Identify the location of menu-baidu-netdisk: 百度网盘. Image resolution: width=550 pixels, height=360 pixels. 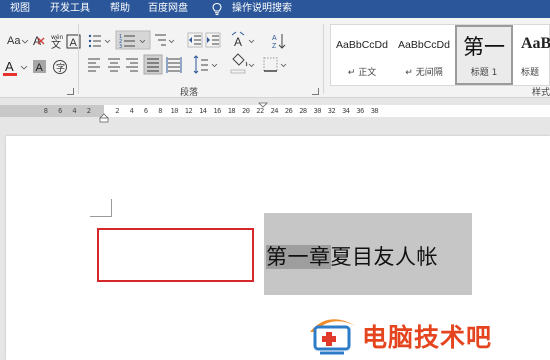
(168, 9).